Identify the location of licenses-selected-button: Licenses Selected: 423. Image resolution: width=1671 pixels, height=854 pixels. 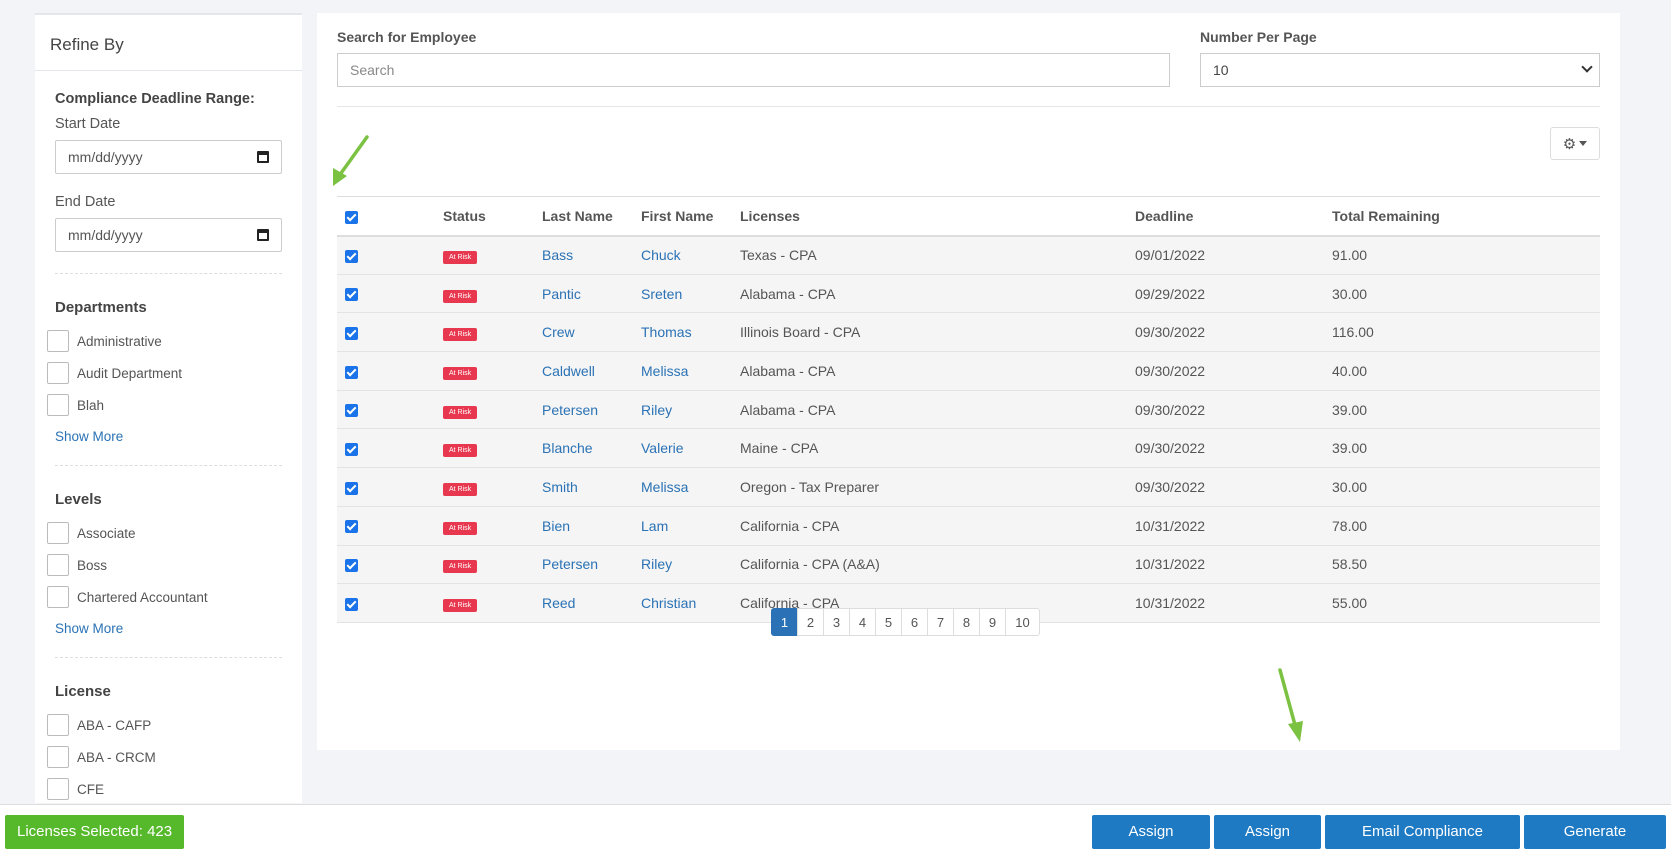
(95, 832).